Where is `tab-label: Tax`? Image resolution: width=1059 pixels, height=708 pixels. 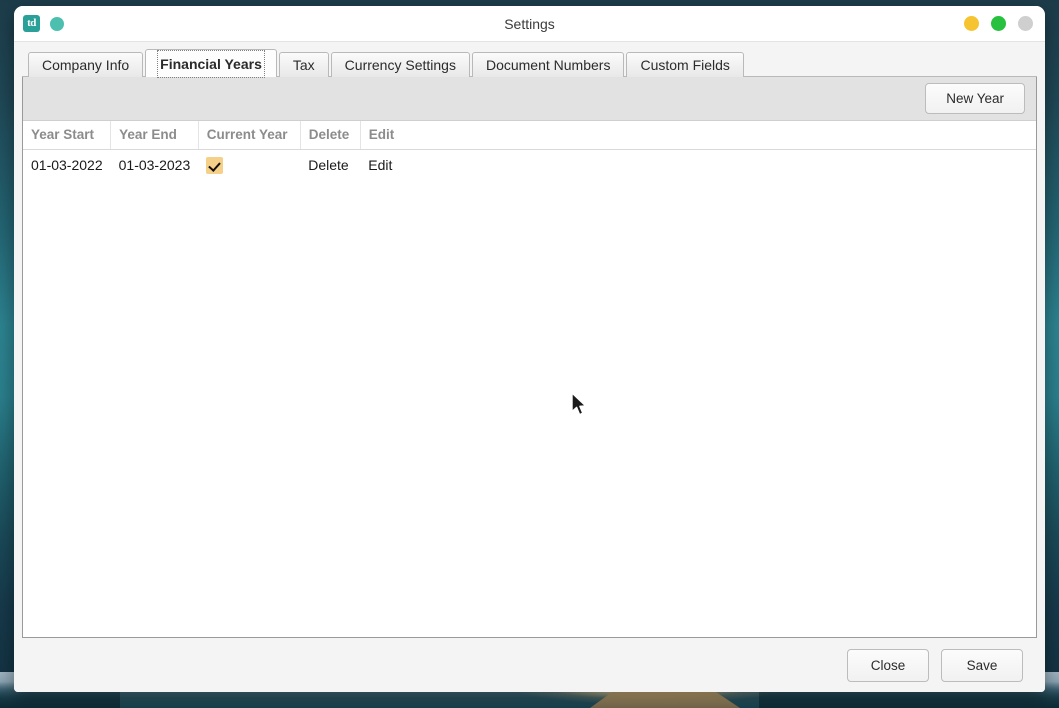
tab-label: Tax is located at coordinates (303, 65).